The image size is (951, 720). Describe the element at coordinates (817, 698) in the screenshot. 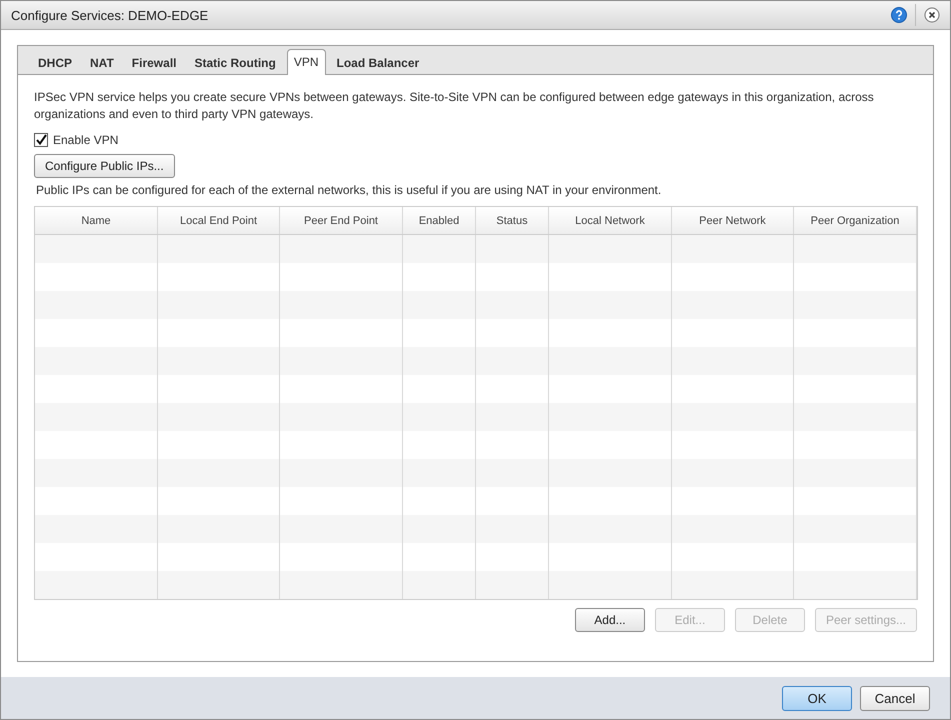

I see `ok-button: OK` at that location.